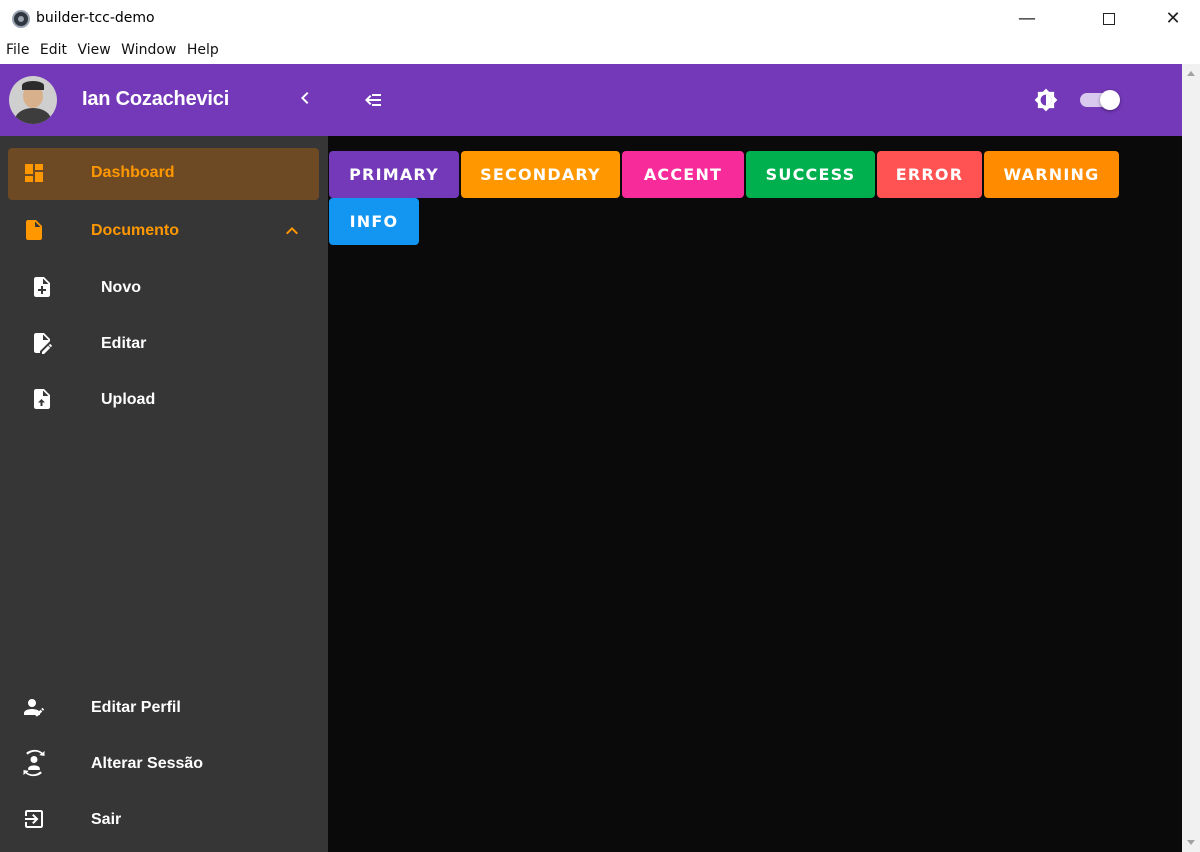  I want to click on user-name: Ian Cozachevici, so click(156, 99).